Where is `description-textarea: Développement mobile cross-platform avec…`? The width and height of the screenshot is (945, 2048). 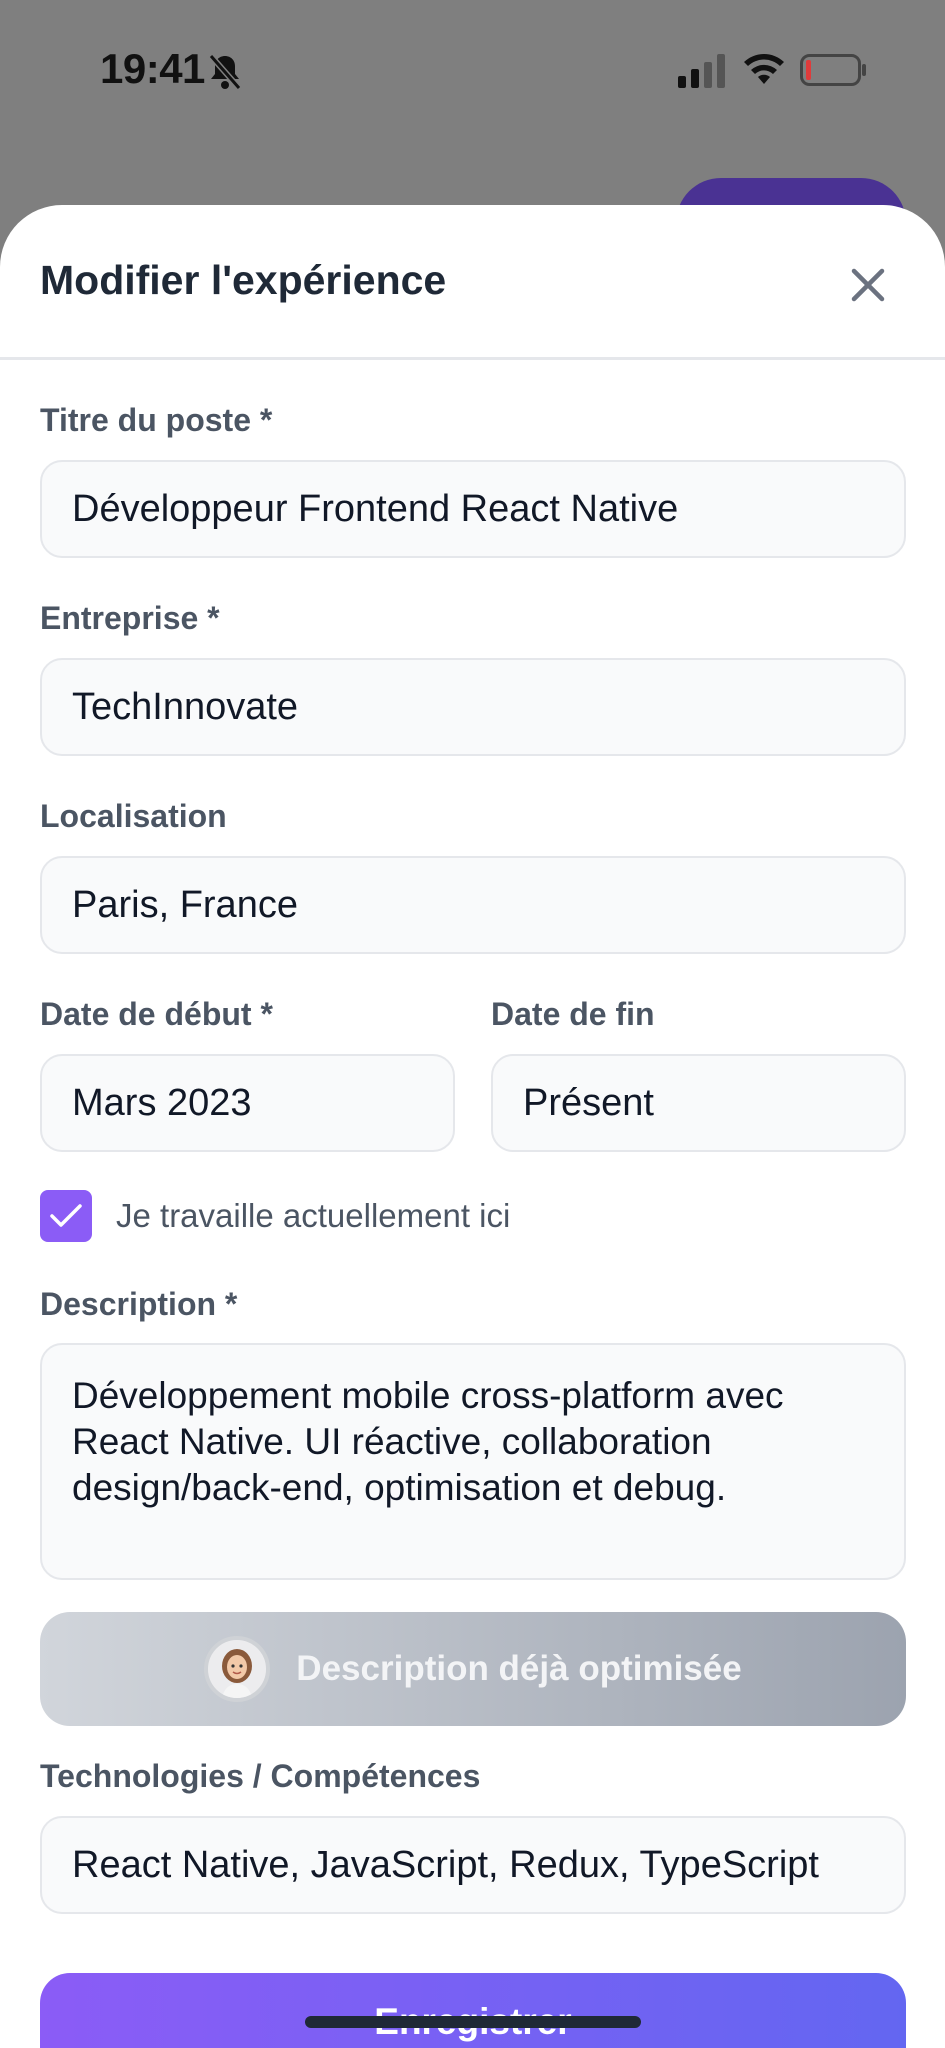
description-textarea: Développement mobile cross-platform avec… is located at coordinates (473, 1461).